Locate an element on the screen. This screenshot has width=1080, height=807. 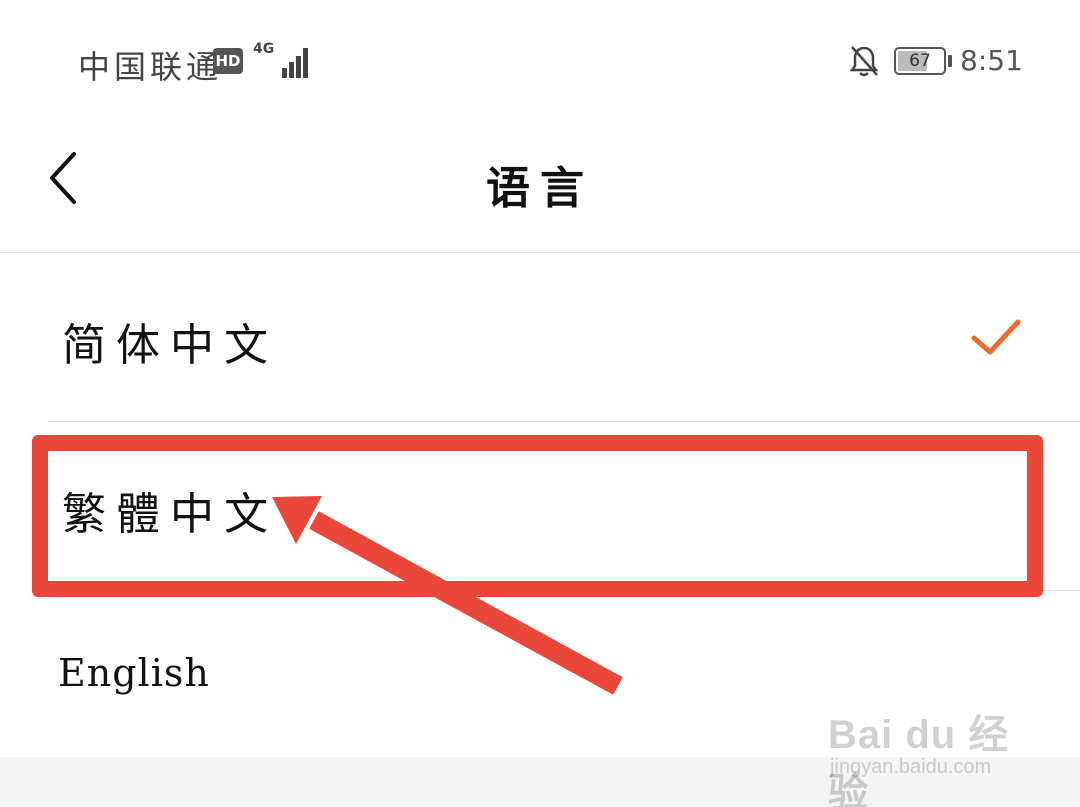
status-bar: 中国联通 HD 4G 67 8:51 is located at coordinates (540, 60).